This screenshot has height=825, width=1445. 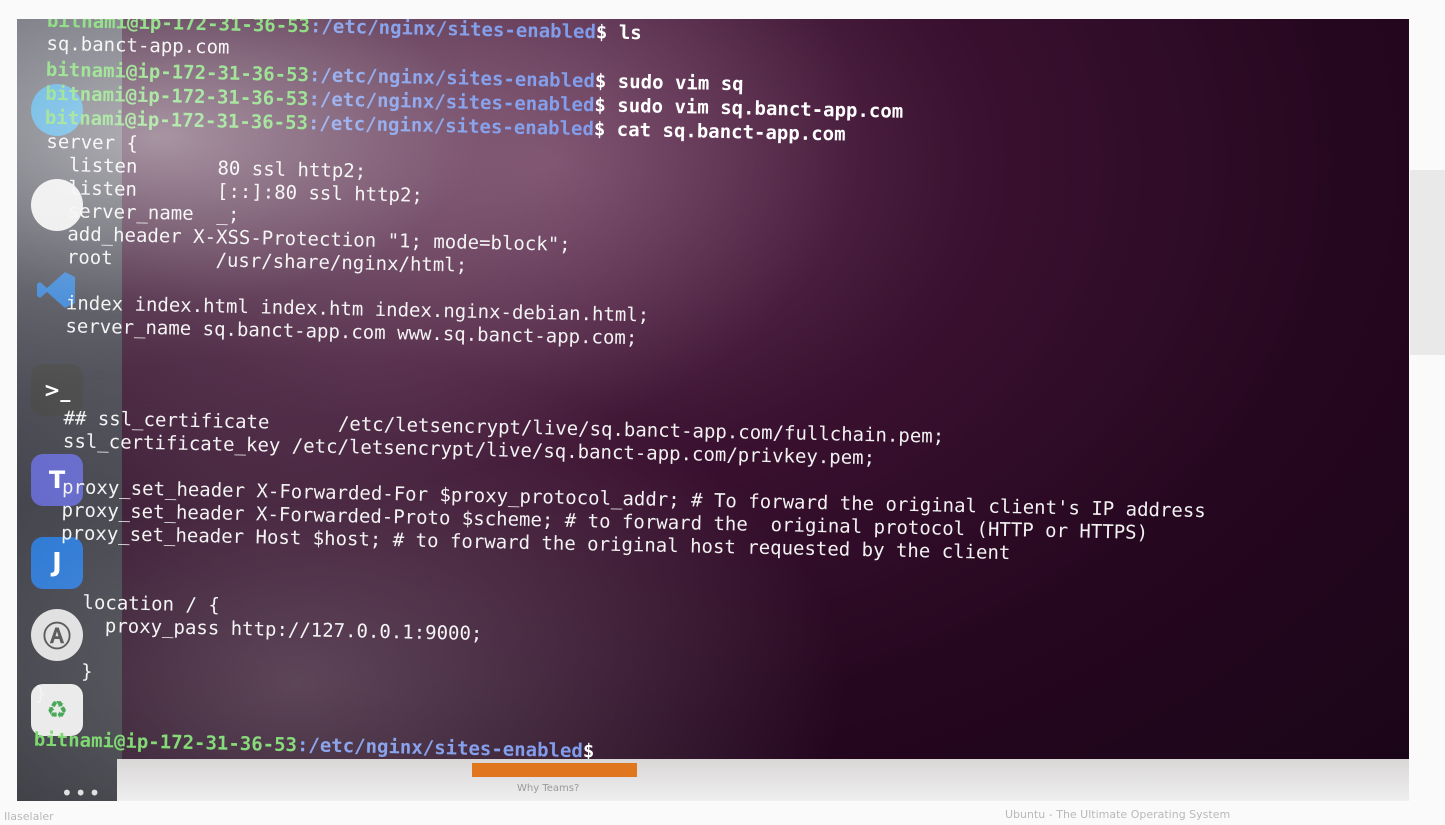 I want to click on config-line: server {, so click(x=92, y=142).